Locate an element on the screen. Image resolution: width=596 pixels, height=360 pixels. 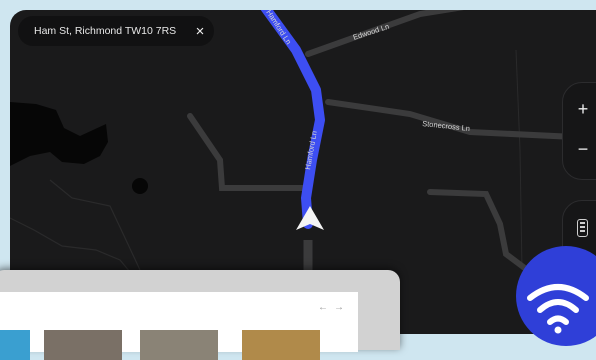
zoom-out-button: − is located at coordinates (579, 149).